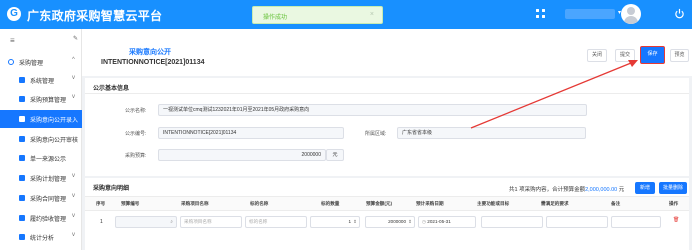 This screenshot has width=692, height=250. I want to click on sidebar-item-plan-management: 采购计划管理 v, so click(41, 178).